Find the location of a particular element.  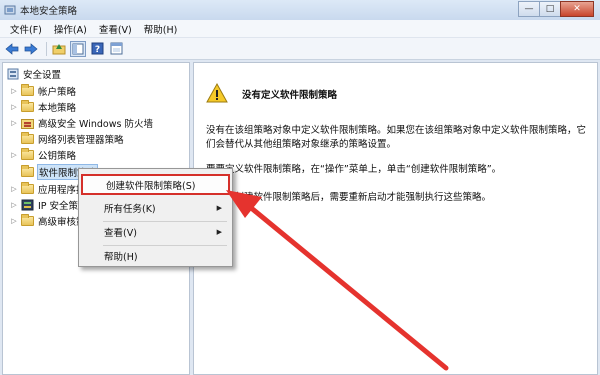

menu-view: 查看(V) ▶ is located at coordinates (155, 231).